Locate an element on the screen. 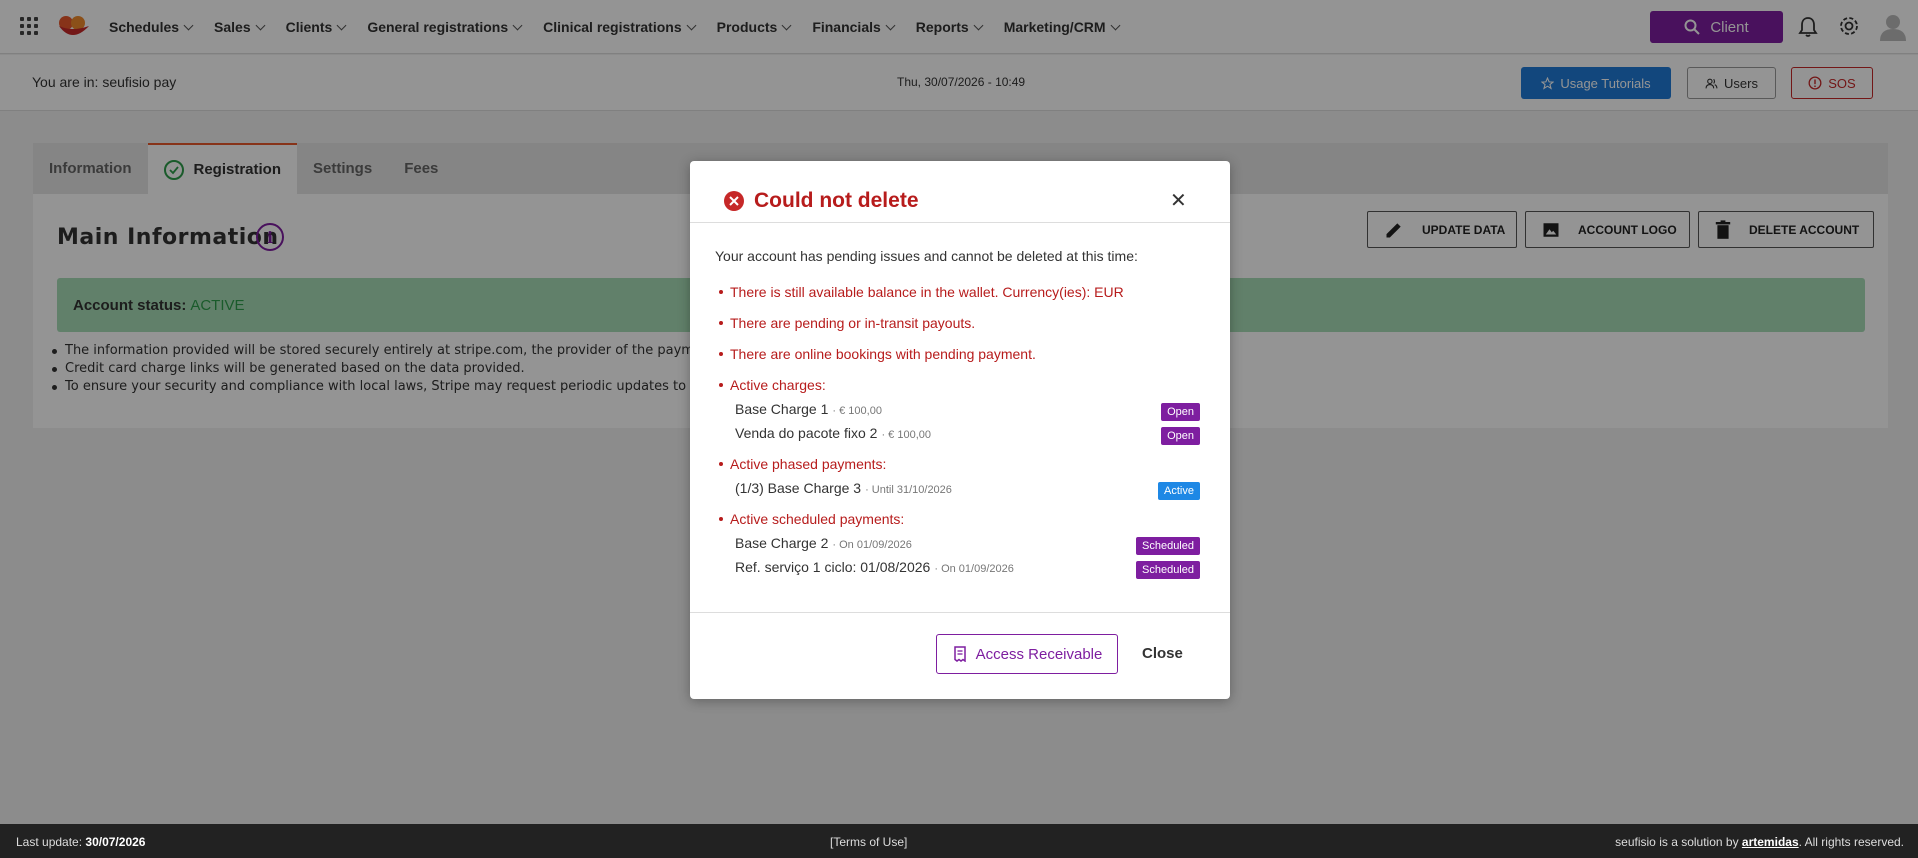  error-circle-icon is located at coordinates (734, 201).